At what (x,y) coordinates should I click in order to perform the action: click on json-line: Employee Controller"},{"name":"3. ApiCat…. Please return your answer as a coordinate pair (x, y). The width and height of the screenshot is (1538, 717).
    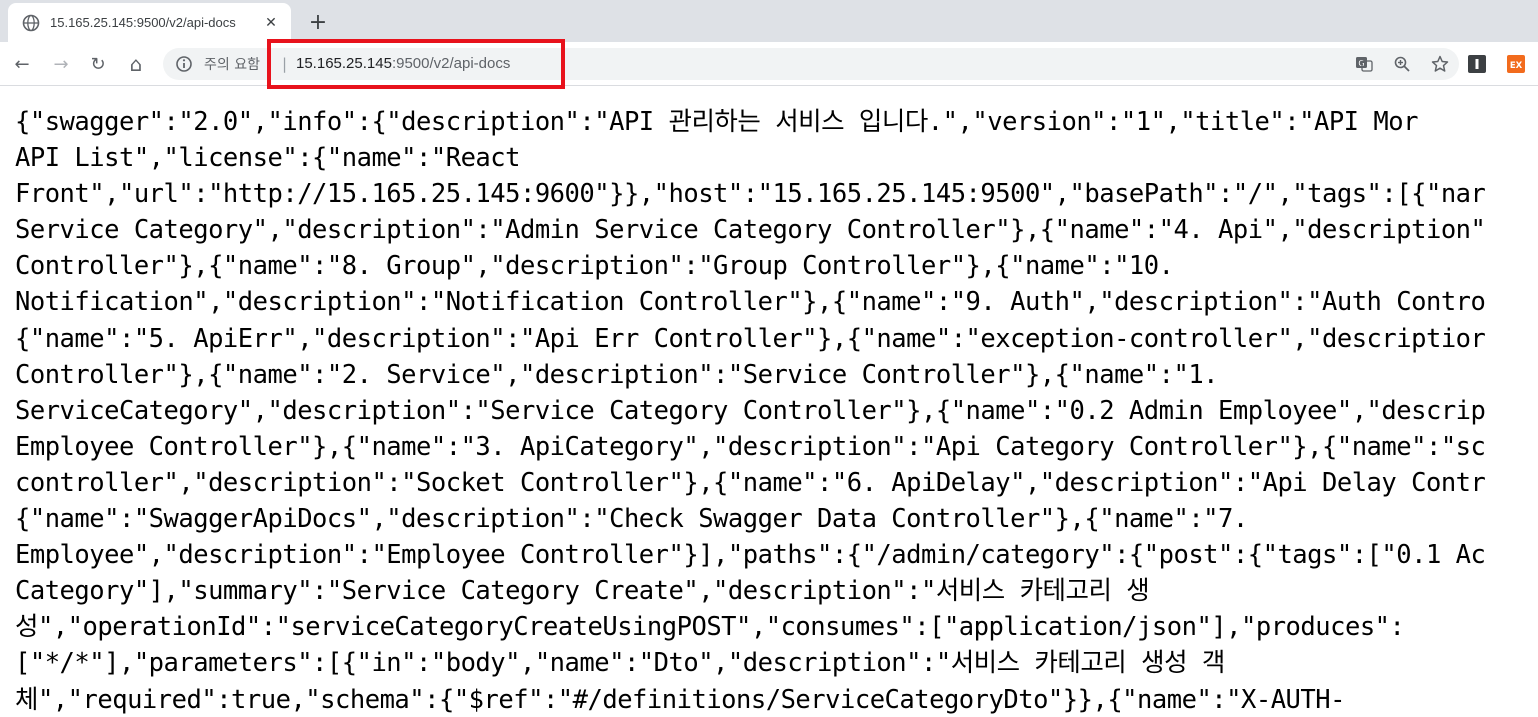
    Looking at the image, I should click on (750, 446).